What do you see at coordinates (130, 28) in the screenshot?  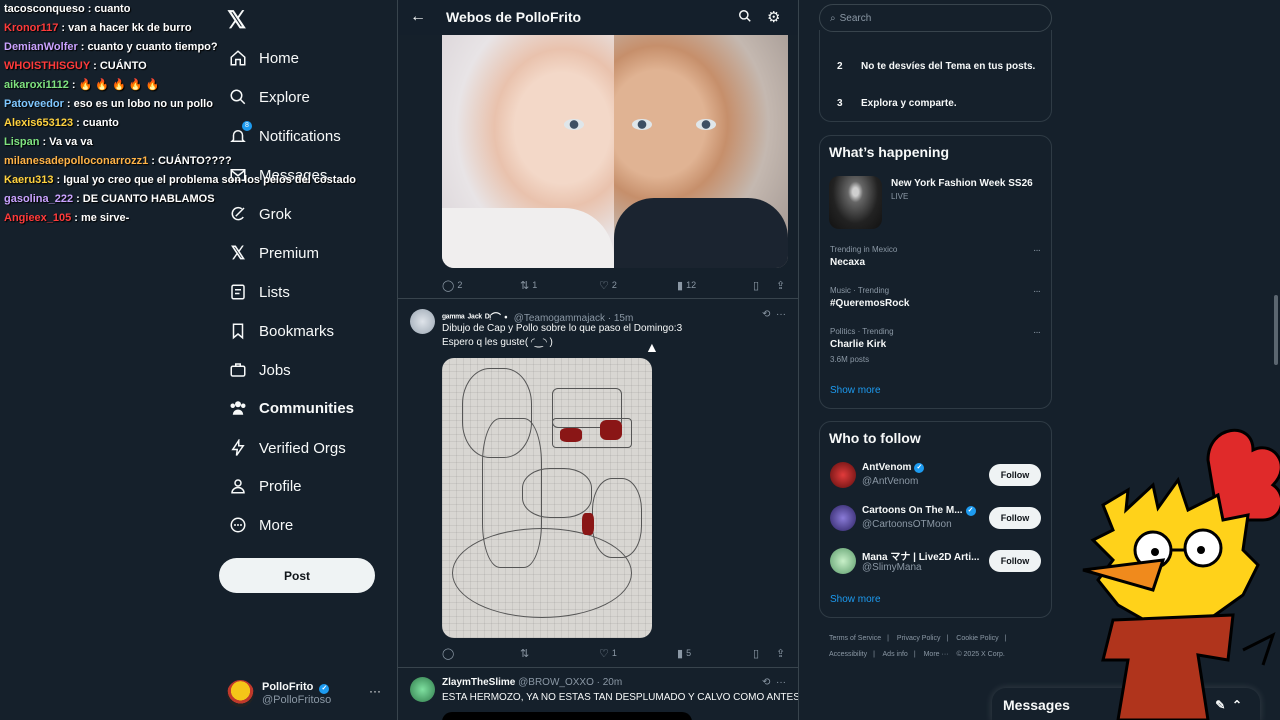 I see `chat-text: van a hacer kk de burro` at bounding box center [130, 28].